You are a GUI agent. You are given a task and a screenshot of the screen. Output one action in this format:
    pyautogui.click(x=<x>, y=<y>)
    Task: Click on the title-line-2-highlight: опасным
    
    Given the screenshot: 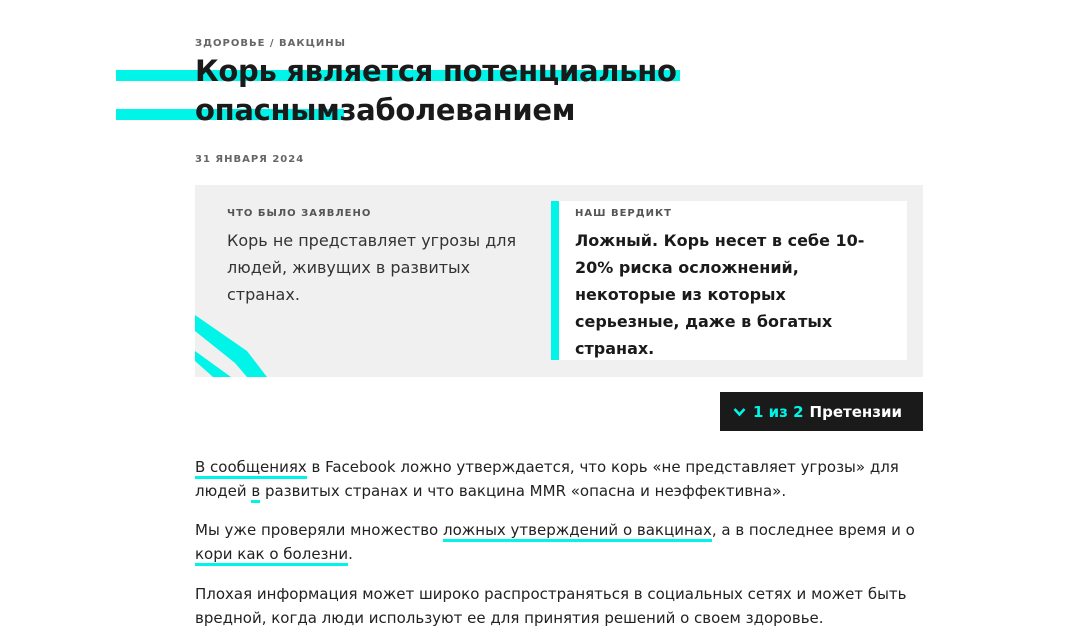 What is the action you would take?
    pyautogui.click(x=267, y=110)
    